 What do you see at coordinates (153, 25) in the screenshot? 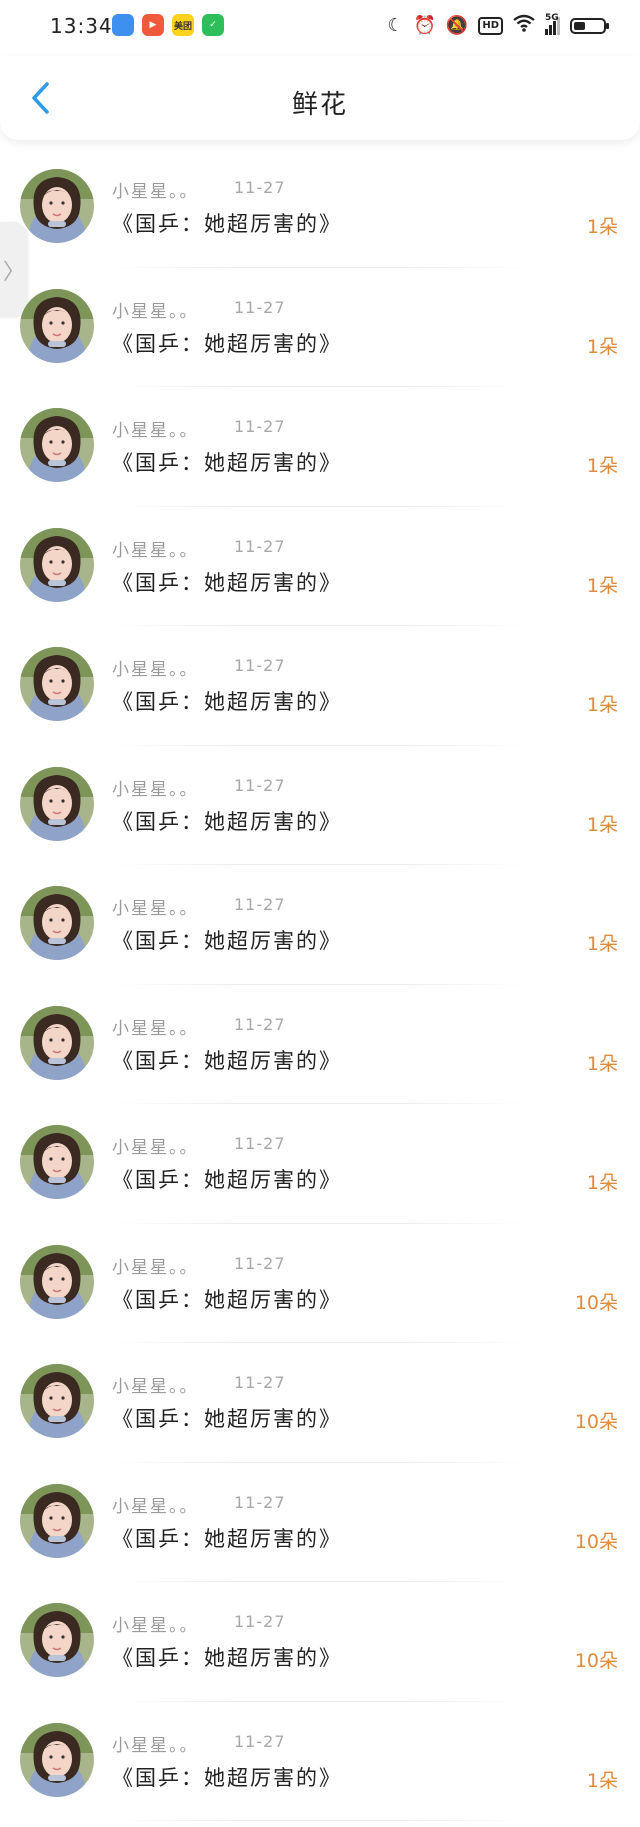
I see `app-play-icon: ▶` at bounding box center [153, 25].